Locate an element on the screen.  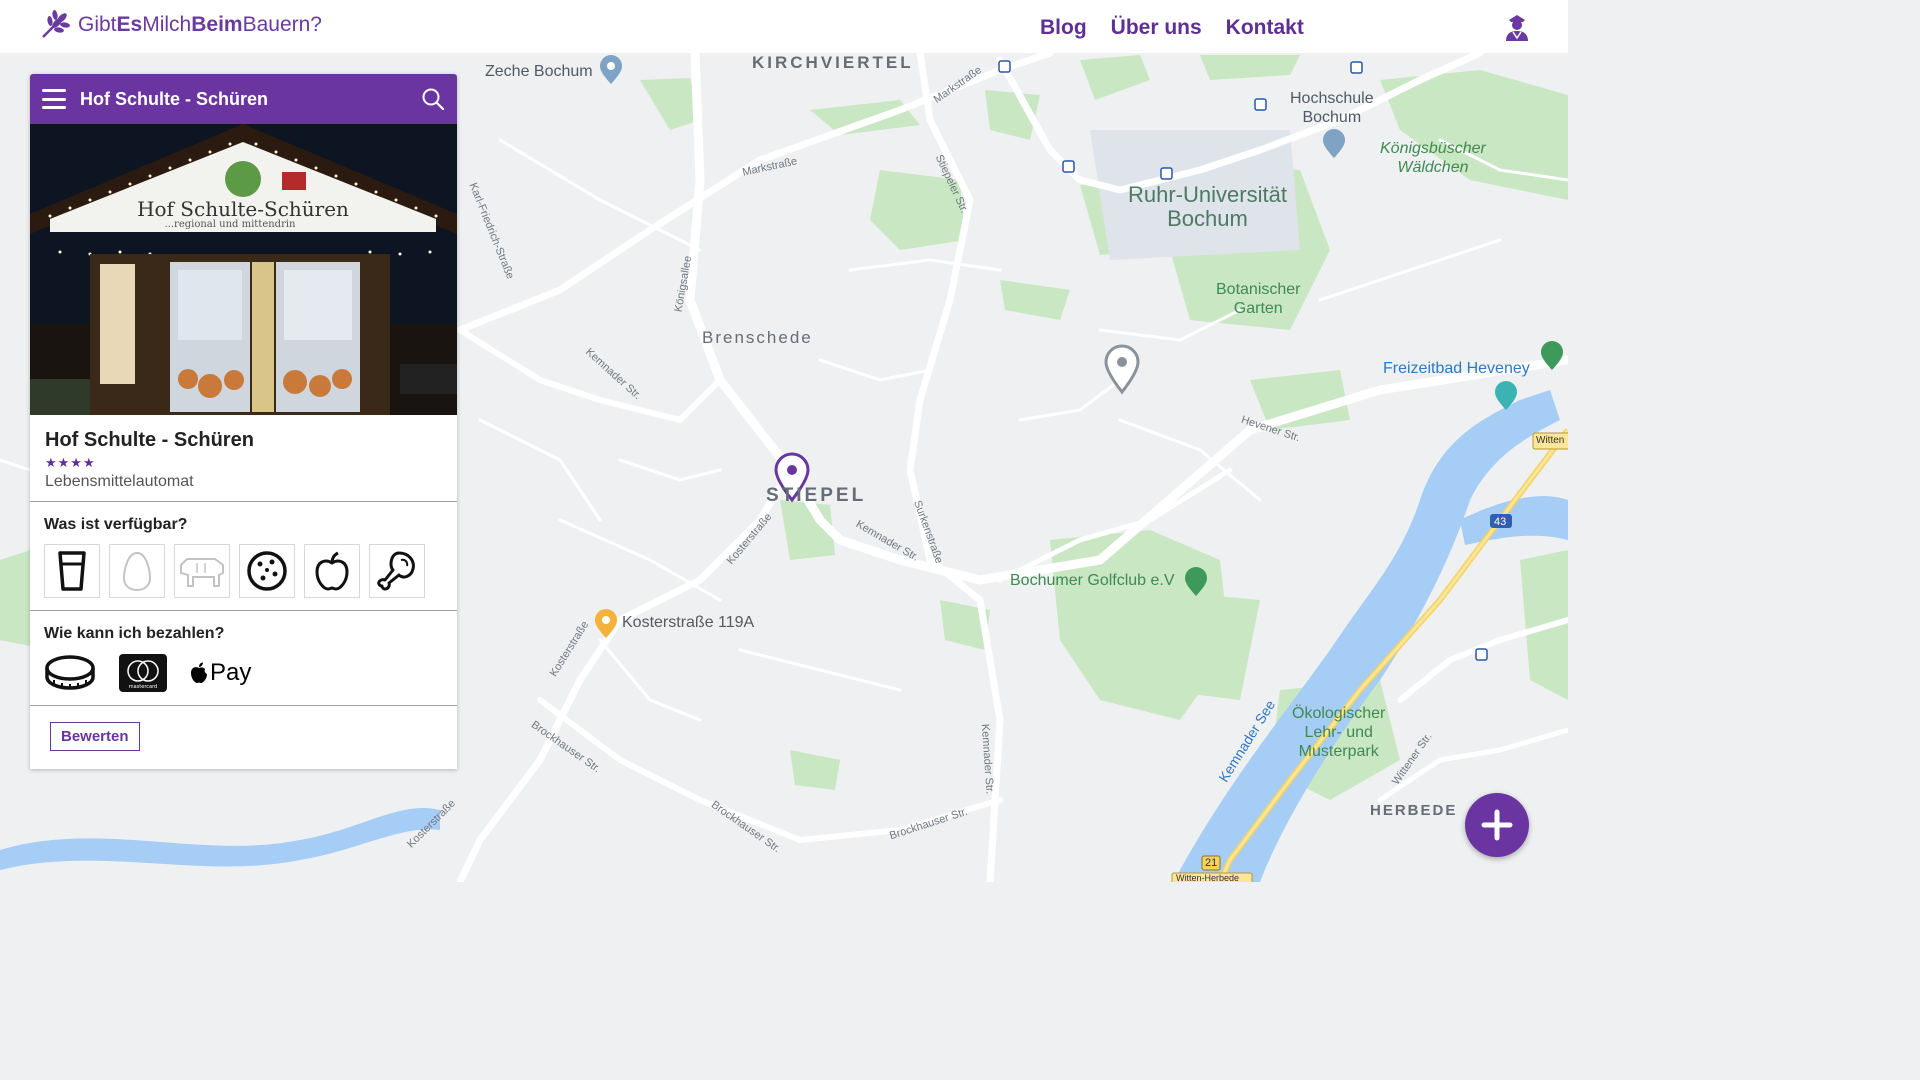
main-nav: Blog Über uns Kontakt is located at coordinates (1172, 28).